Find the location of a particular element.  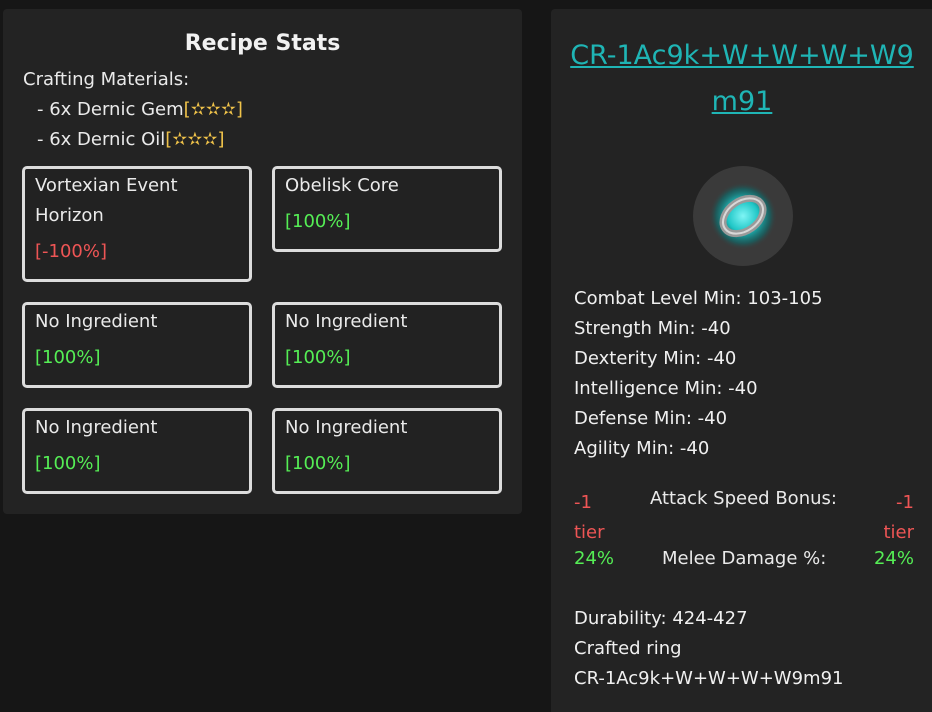

material-text: - 6x Dernic Gem is located at coordinates (110, 109).